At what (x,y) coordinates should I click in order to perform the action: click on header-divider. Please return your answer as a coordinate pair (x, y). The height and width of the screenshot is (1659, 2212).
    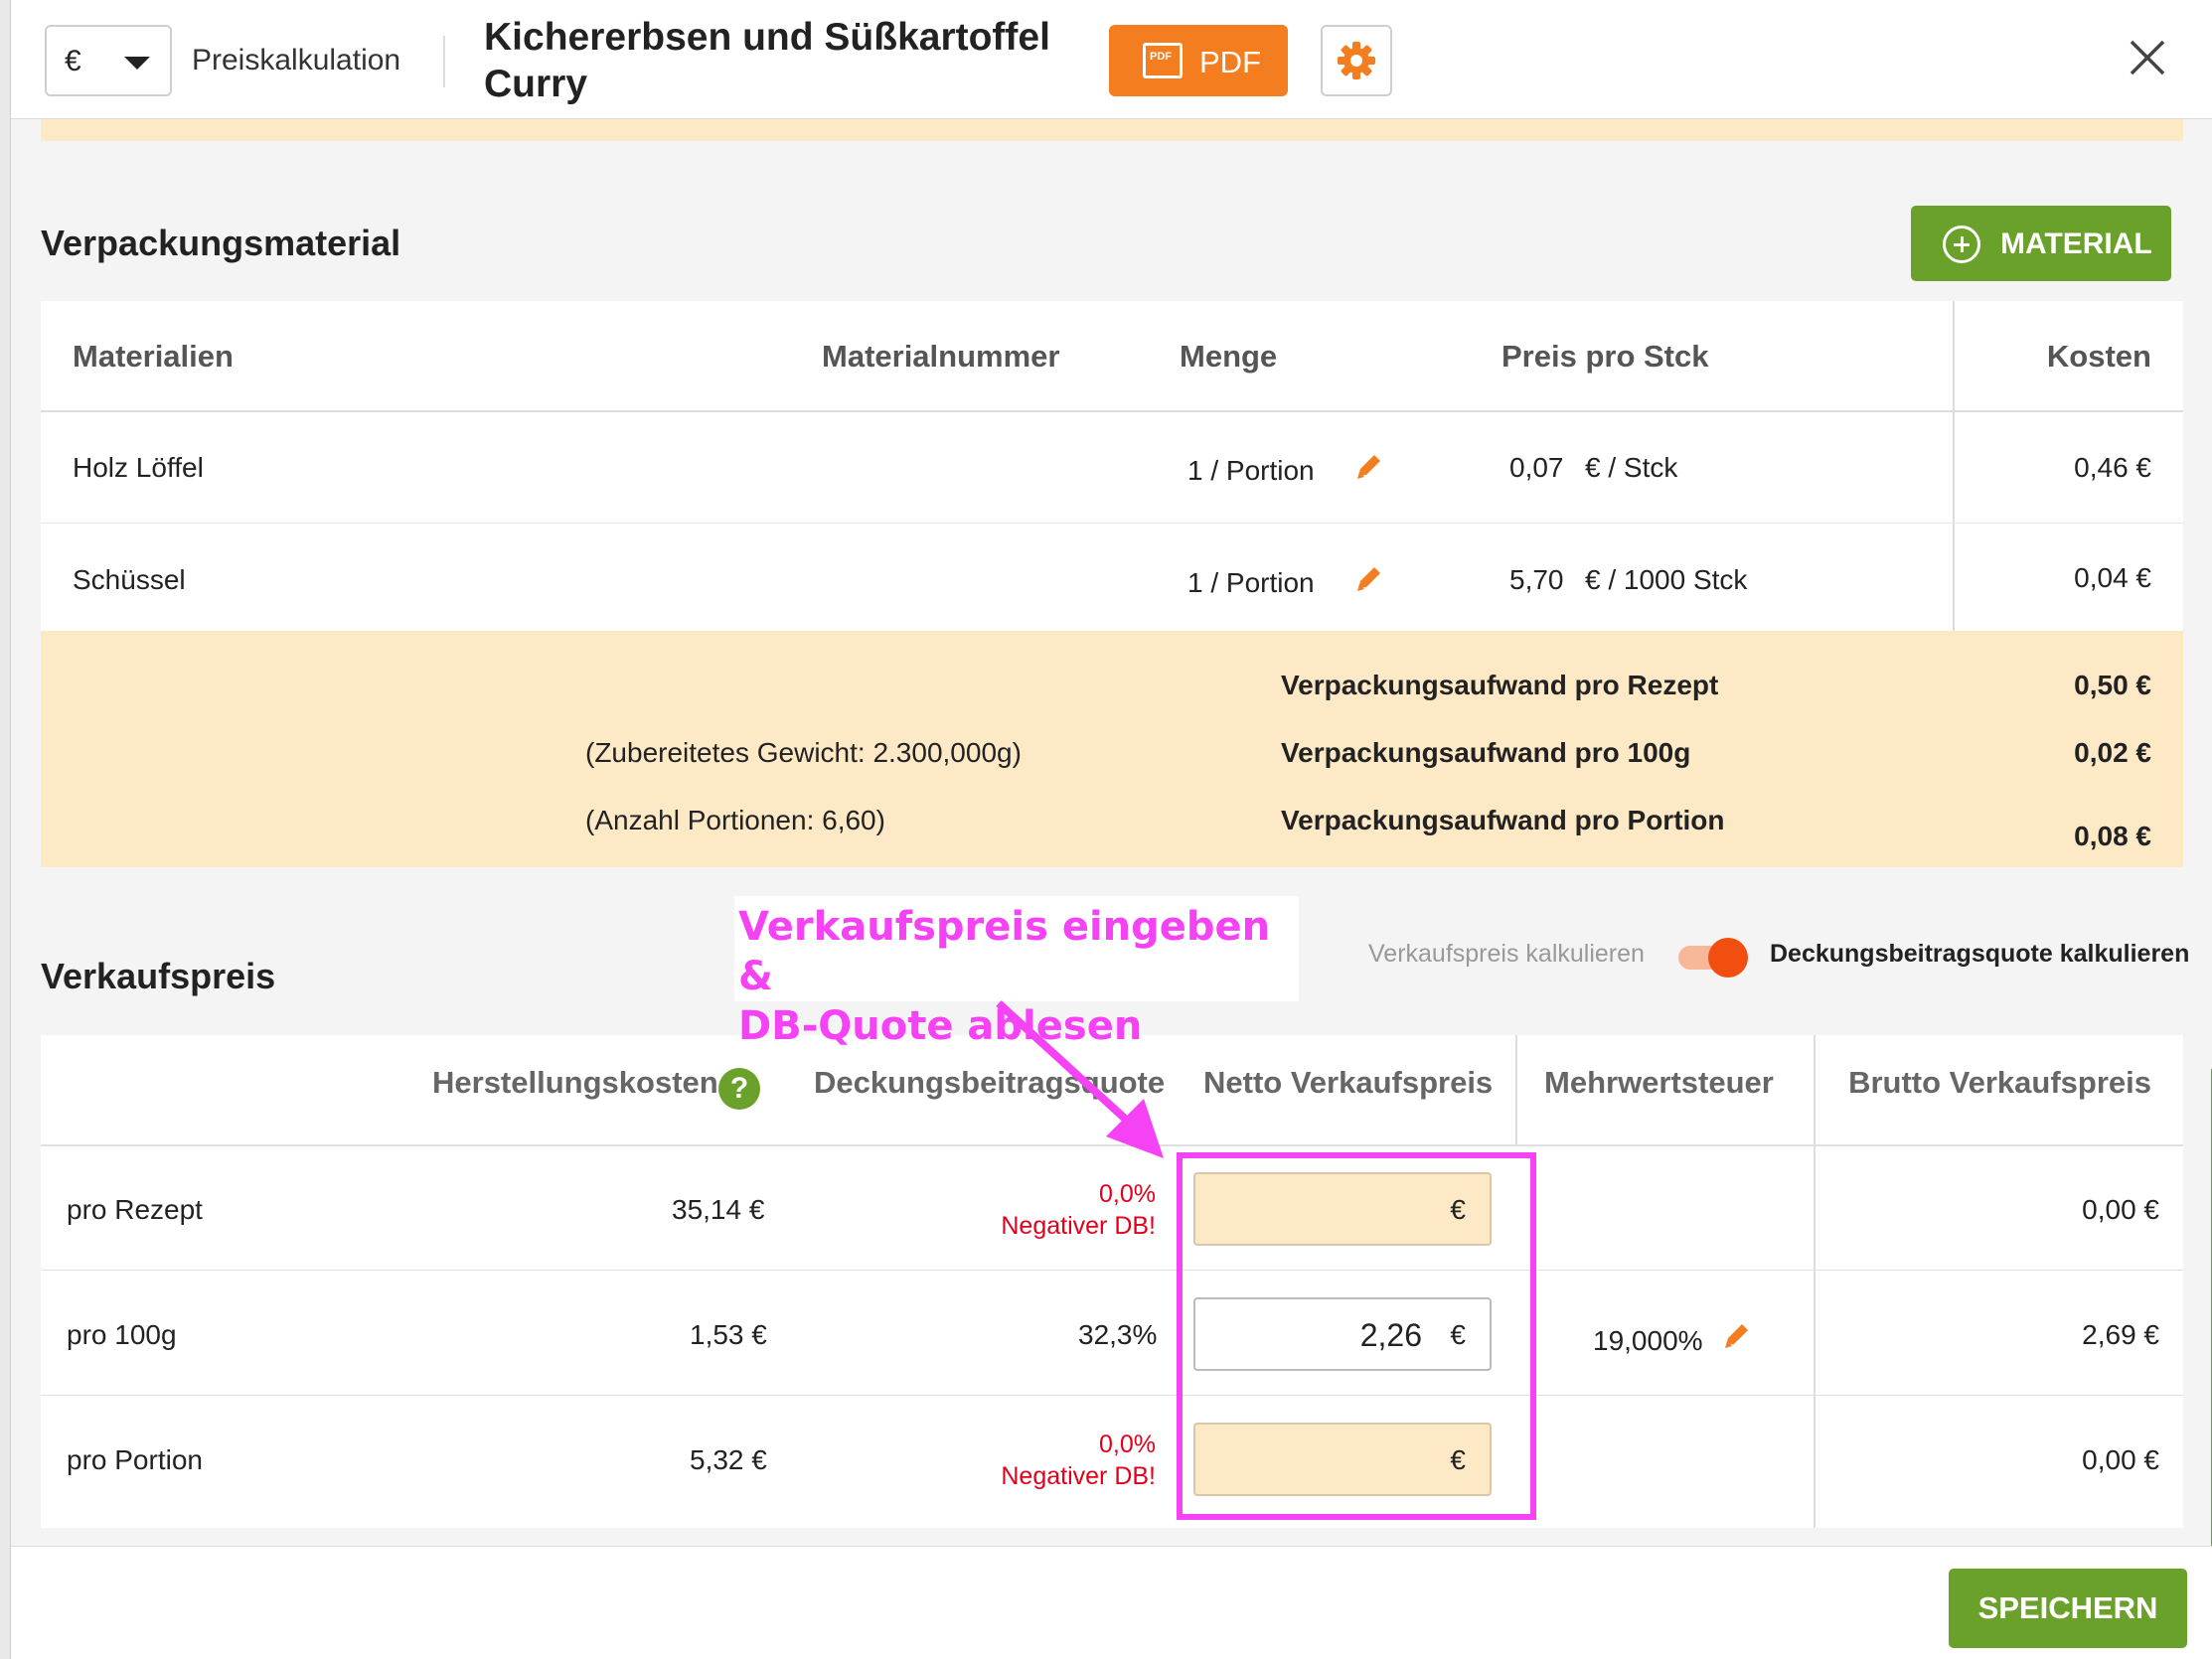
    Looking at the image, I should click on (444, 62).